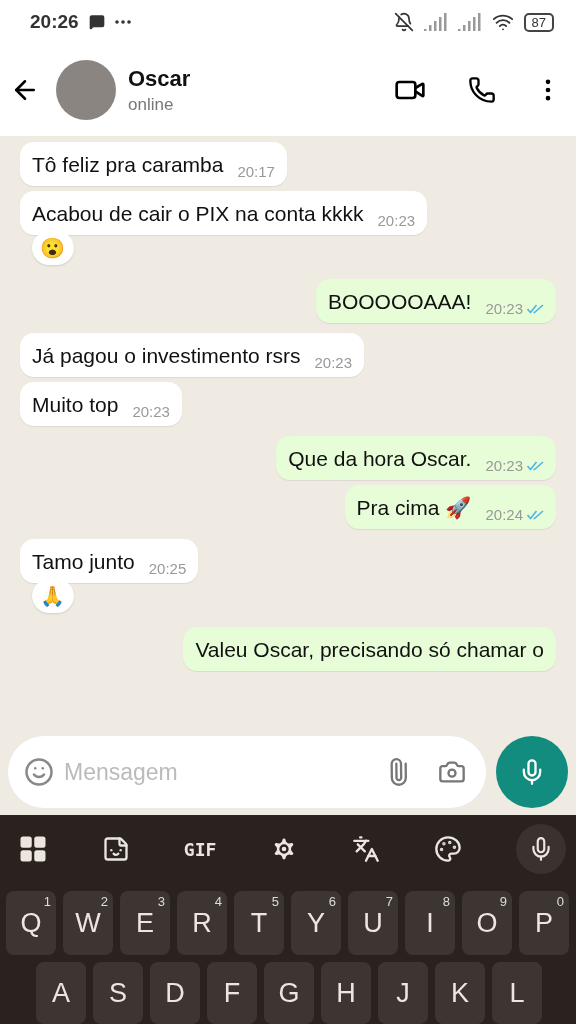  Describe the element at coordinates (159, 78) in the screenshot. I see `contact-name: Oscar` at that location.